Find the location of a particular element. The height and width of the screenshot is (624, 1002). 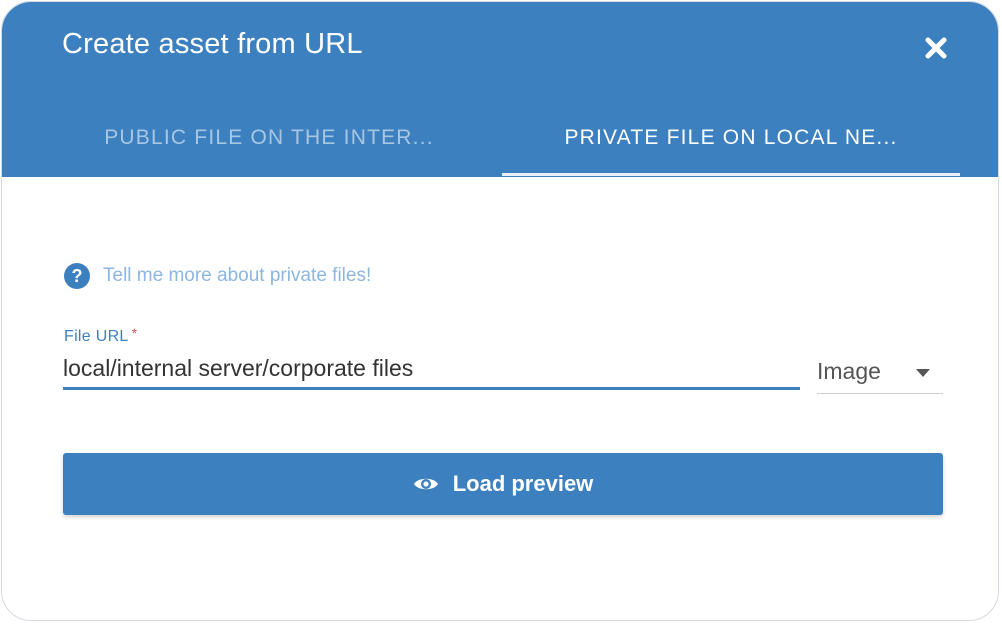

file-url-input is located at coordinates (431, 370).